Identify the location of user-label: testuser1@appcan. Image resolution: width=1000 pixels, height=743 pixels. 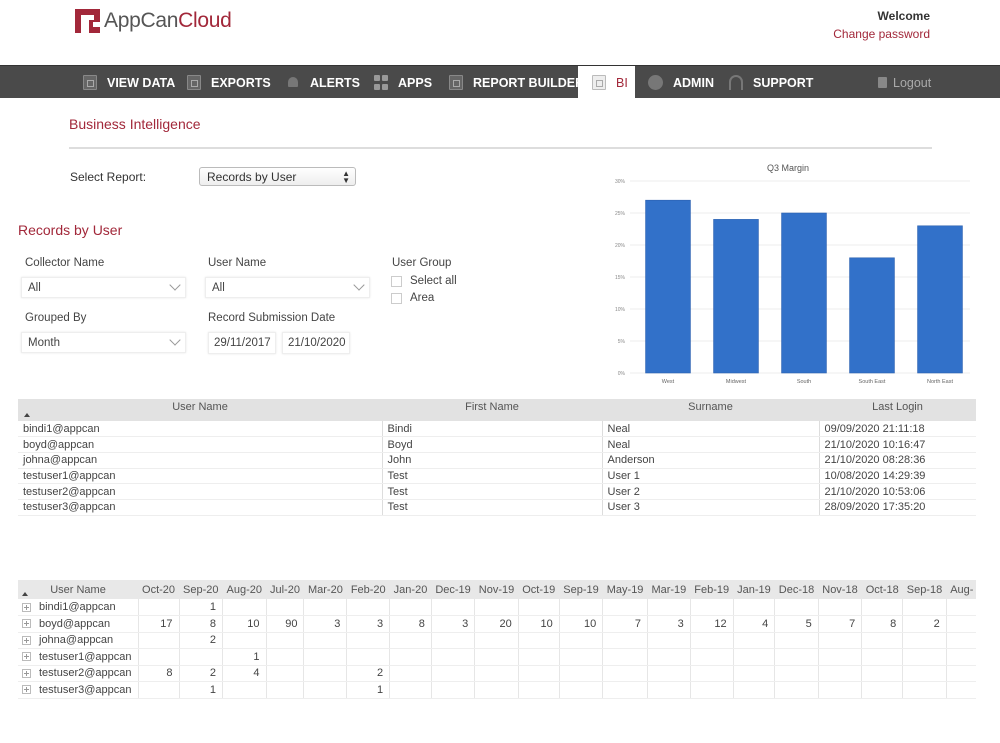
(85, 656).